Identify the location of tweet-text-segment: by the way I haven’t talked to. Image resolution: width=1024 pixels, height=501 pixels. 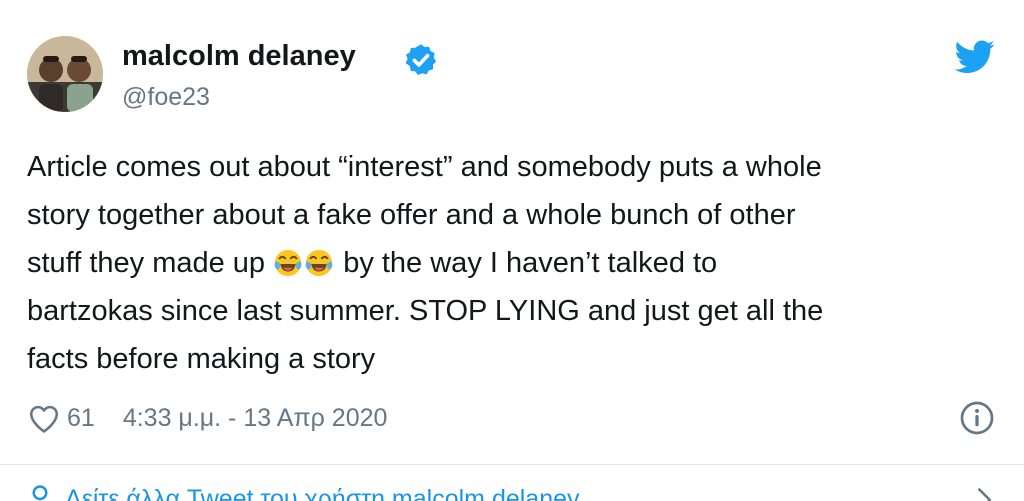
(530, 263).